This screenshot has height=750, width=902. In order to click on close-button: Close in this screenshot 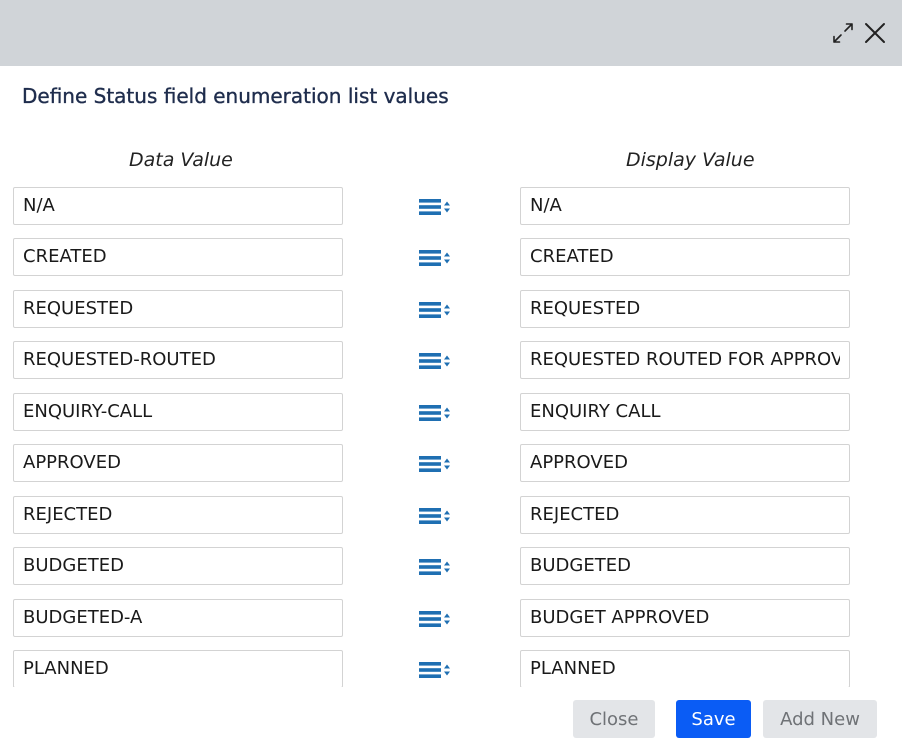, I will do `click(614, 719)`.